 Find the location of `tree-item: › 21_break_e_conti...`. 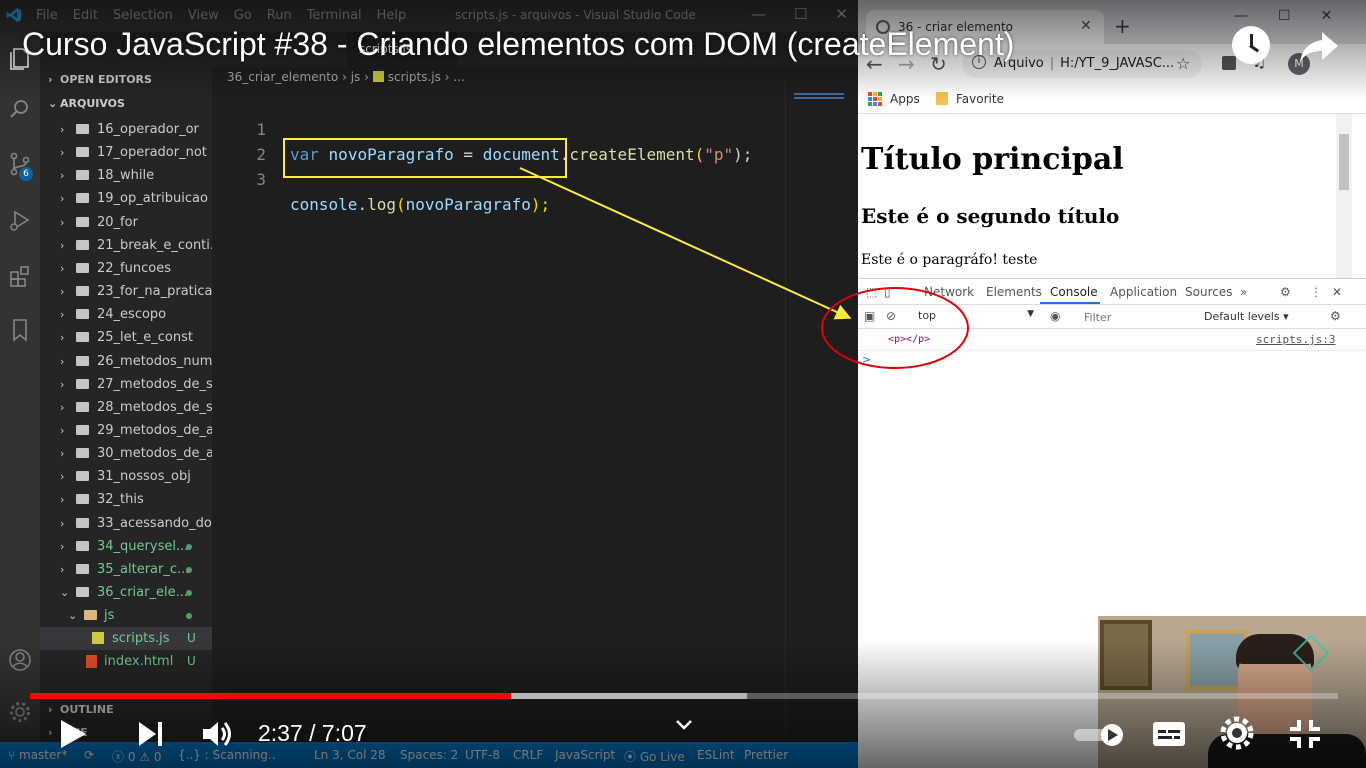

tree-item: › 21_break_e_conti... is located at coordinates (126, 245).